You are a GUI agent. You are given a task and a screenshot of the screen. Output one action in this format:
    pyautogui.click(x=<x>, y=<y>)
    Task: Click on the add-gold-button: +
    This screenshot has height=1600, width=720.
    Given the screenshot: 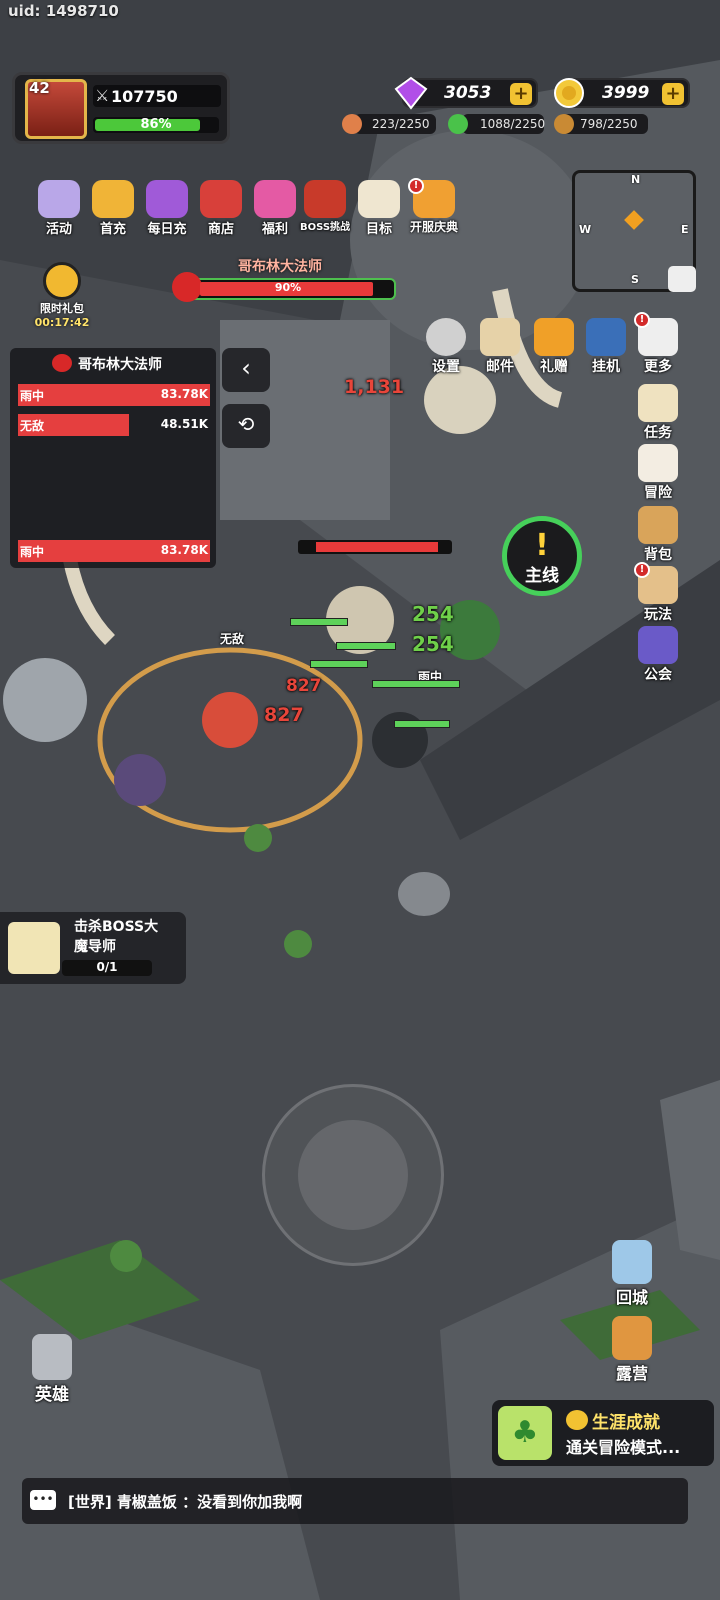 What is the action you would take?
    pyautogui.click(x=673, y=94)
    